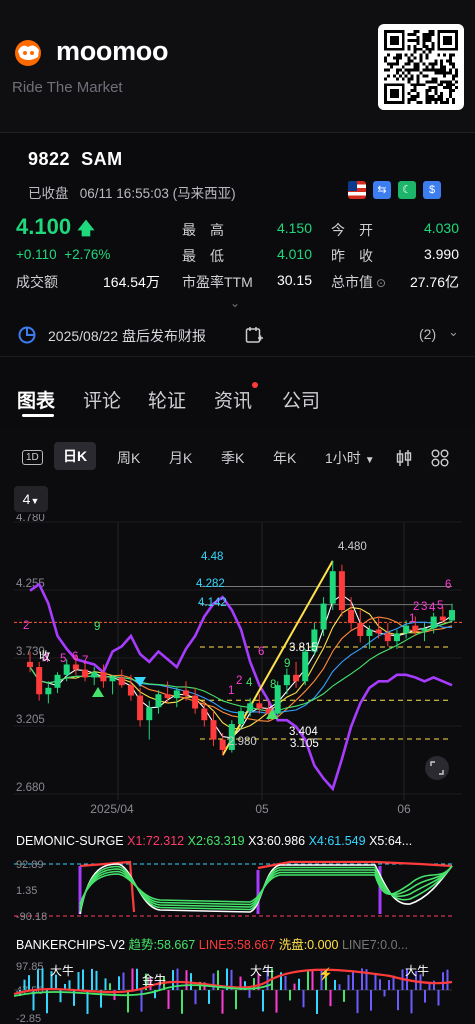  Describe the element at coordinates (440, 606) in the screenshot. I see `count-label: 5` at that location.